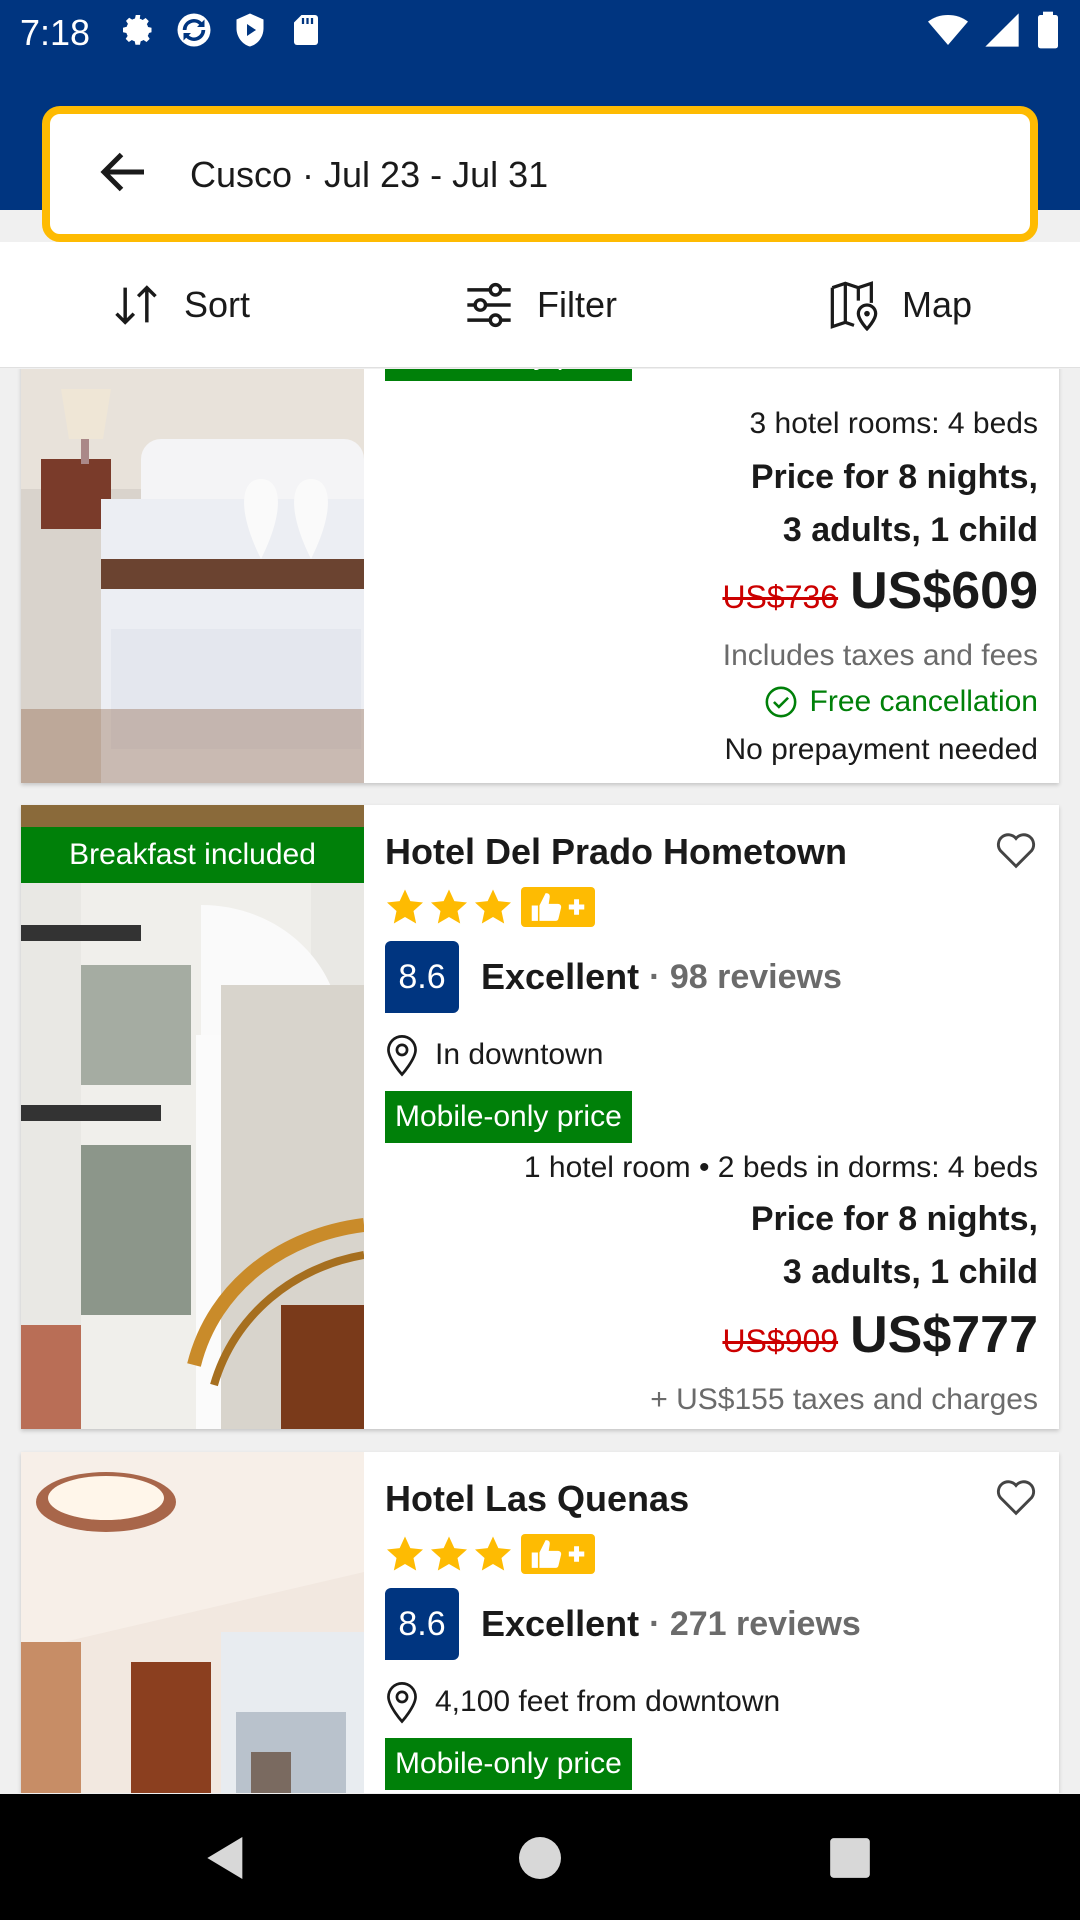  I want to click on back-arrow-icon, so click(124, 172).